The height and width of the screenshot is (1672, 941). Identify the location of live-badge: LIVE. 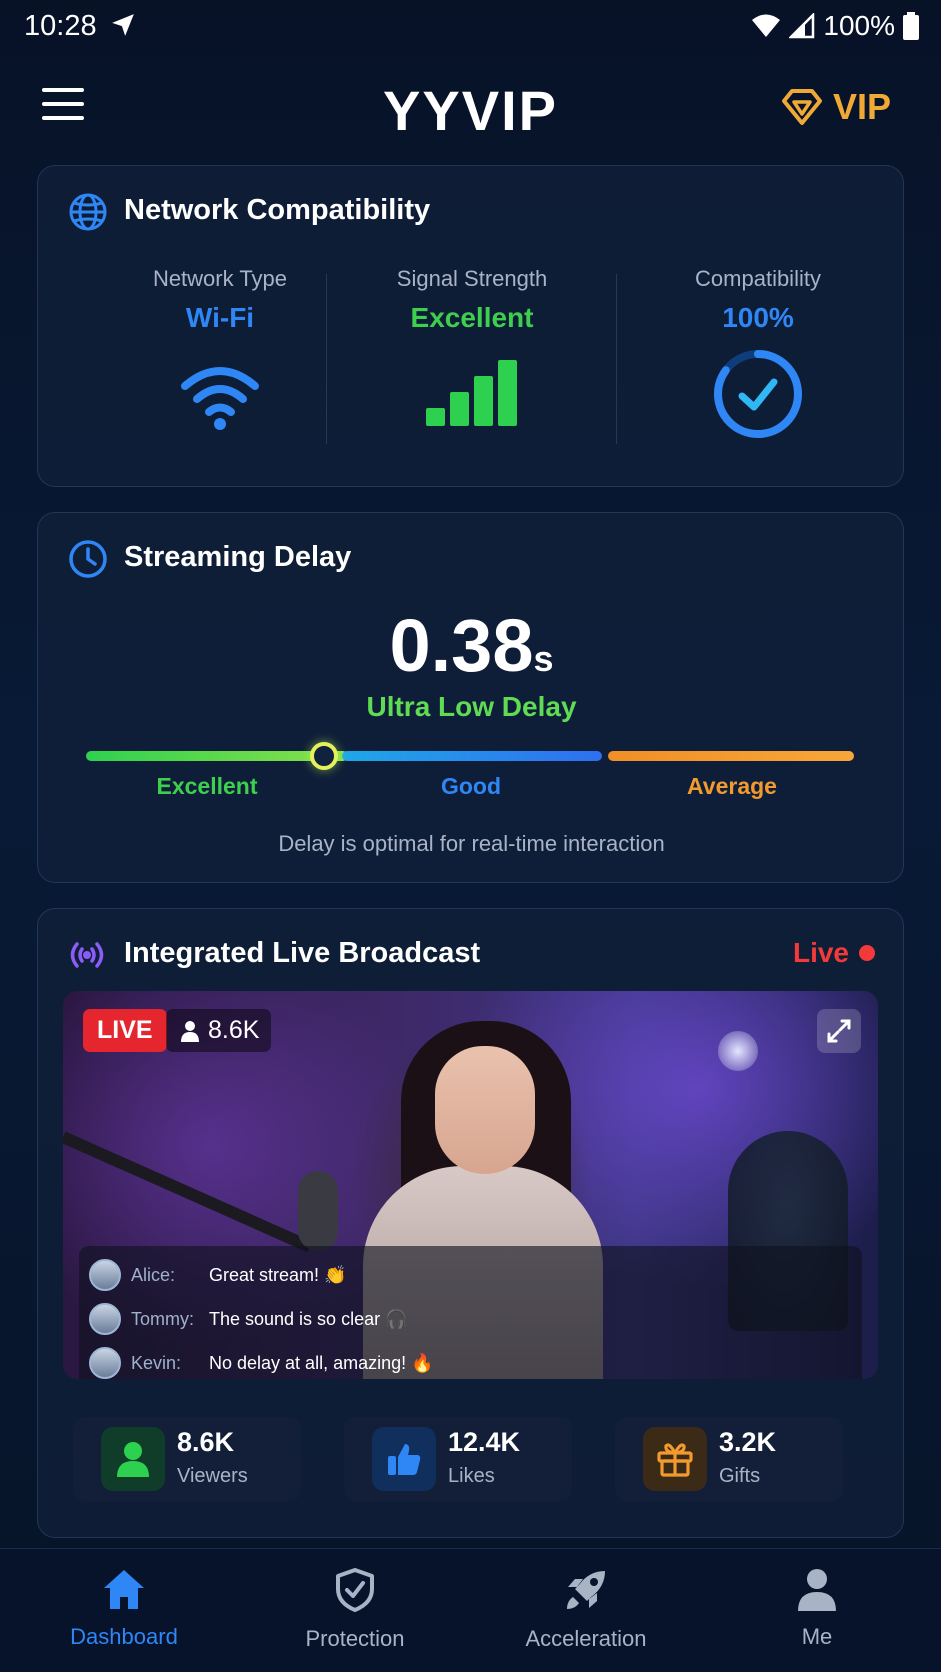
(125, 1030).